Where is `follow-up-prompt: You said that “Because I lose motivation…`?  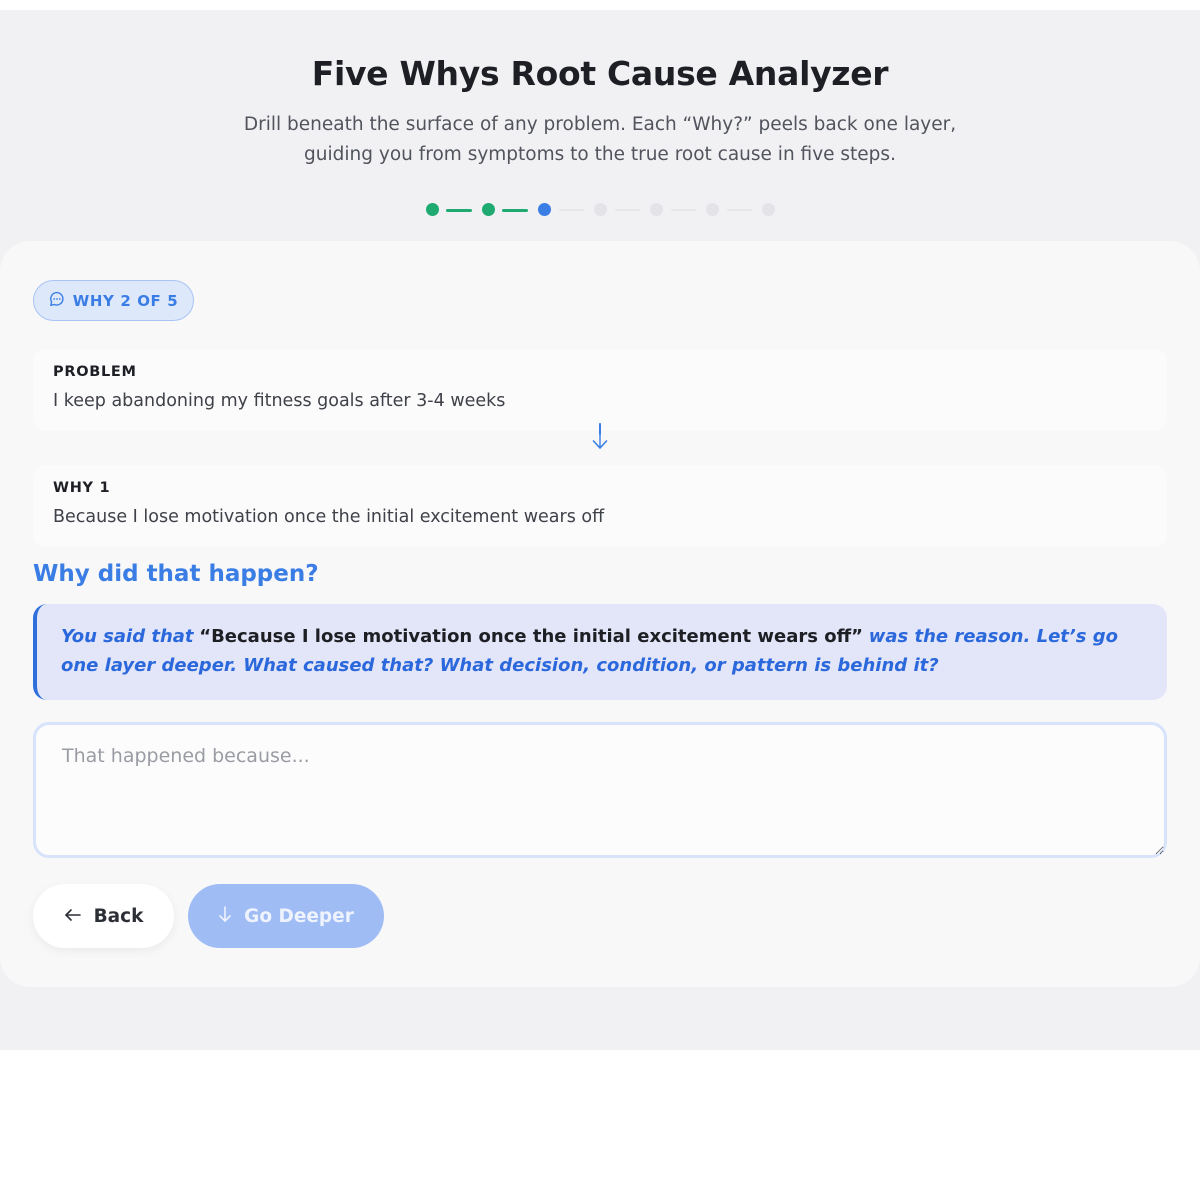
follow-up-prompt: You said that “Because I lose motivation… is located at coordinates (600, 652).